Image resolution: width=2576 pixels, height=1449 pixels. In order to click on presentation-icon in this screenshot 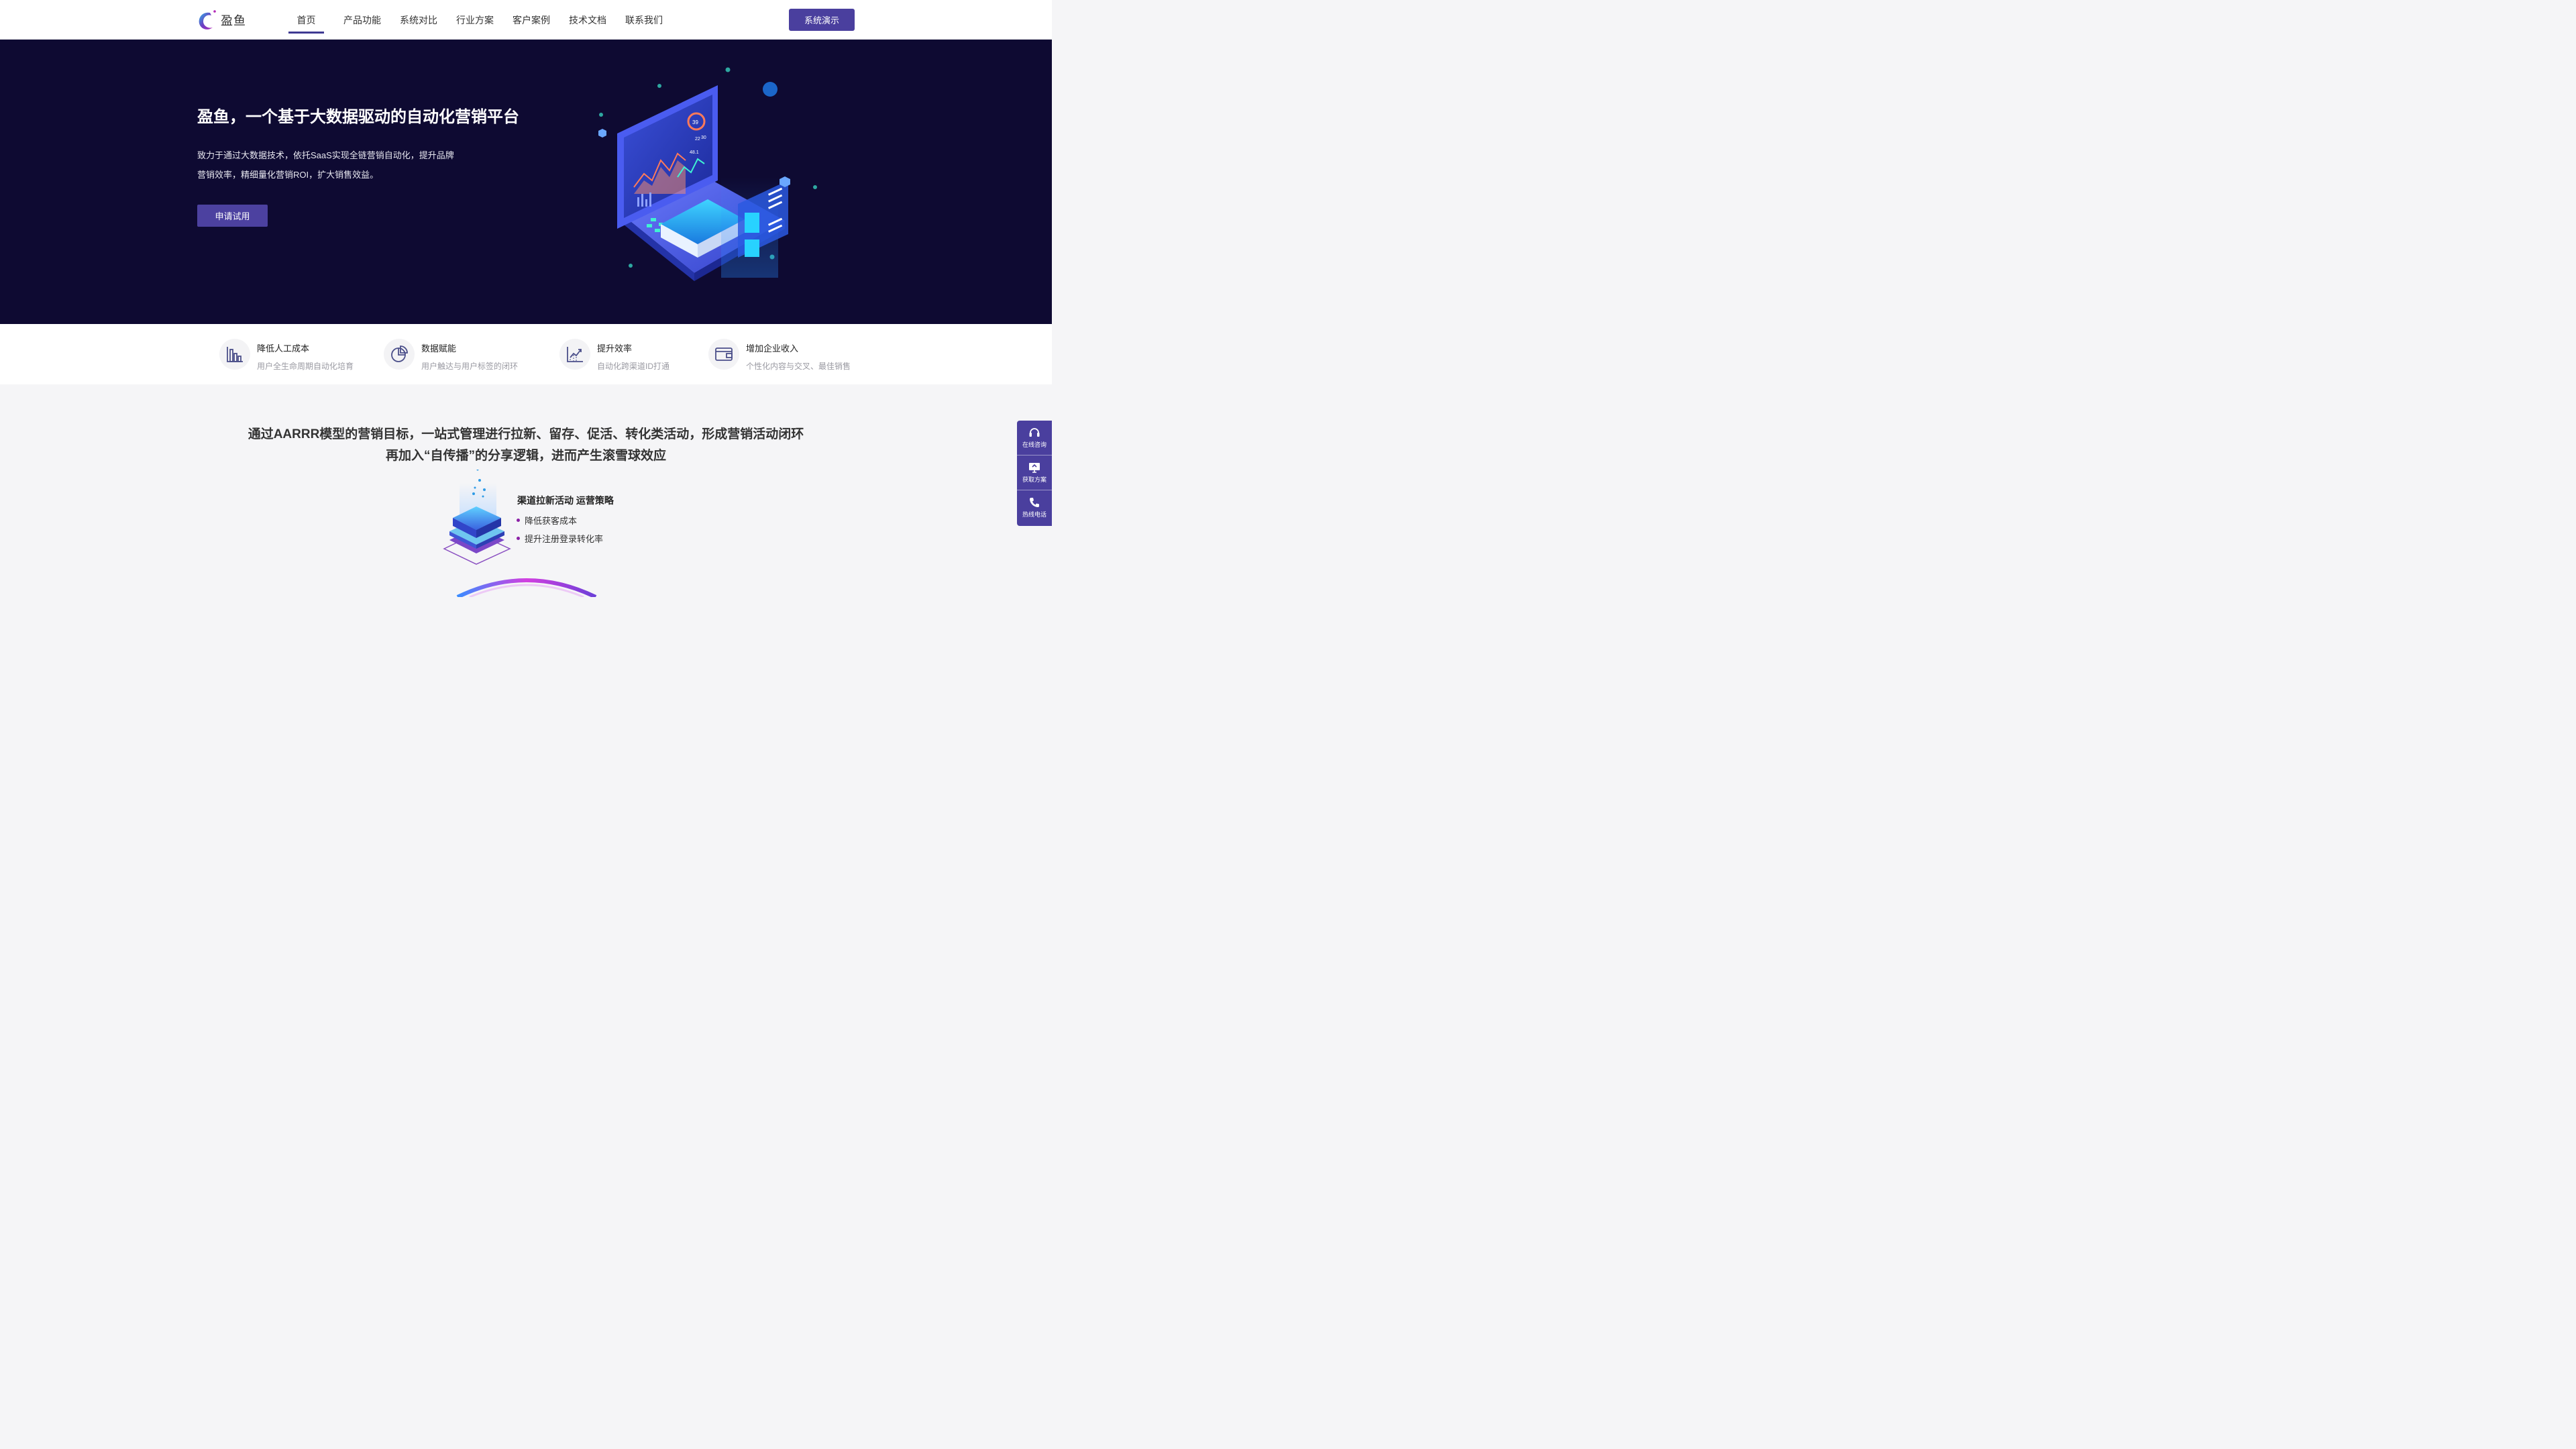, I will do `click(1034, 467)`.